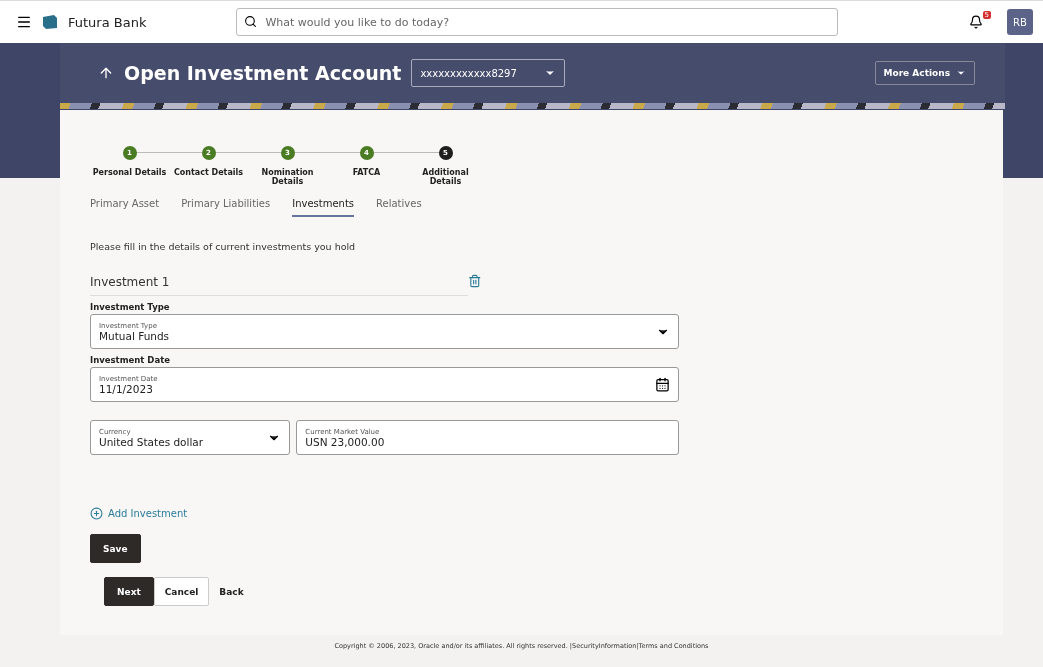 This screenshot has width=1043, height=667. Describe the element at coordinates (231, 591) in the screenshot. I see `back-link: Back` at that location.